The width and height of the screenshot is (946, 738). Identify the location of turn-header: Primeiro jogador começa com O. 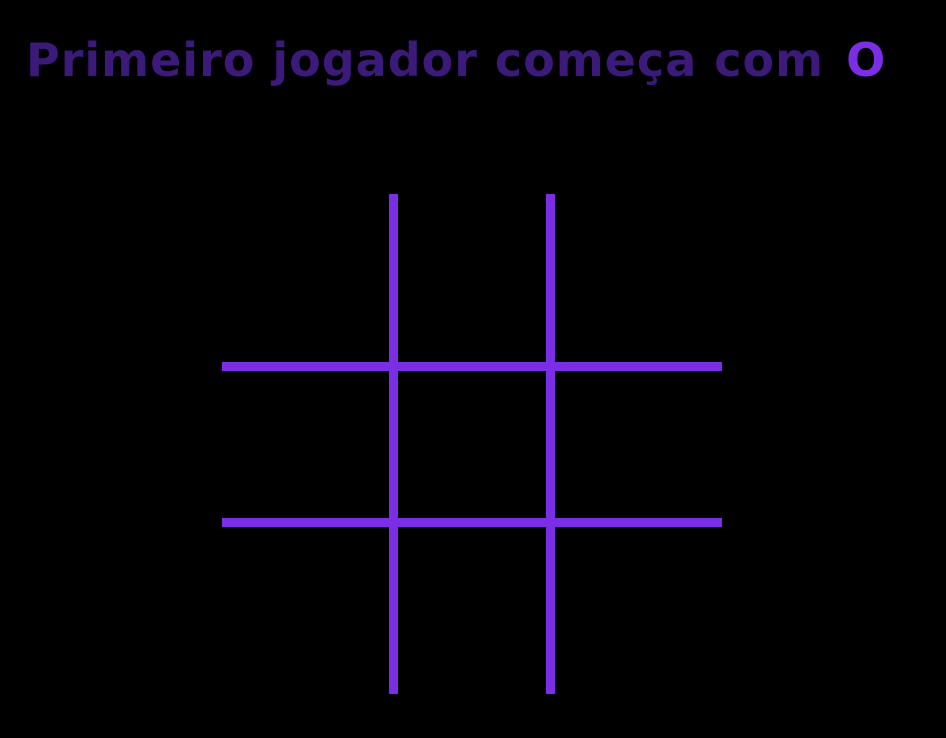
(455, 60).